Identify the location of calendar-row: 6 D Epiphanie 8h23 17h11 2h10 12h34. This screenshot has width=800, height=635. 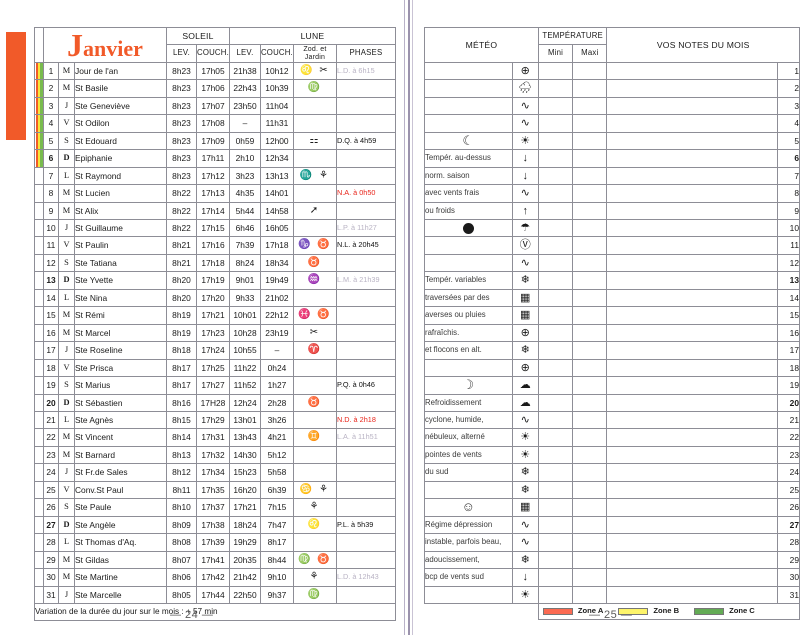
(215, 158).